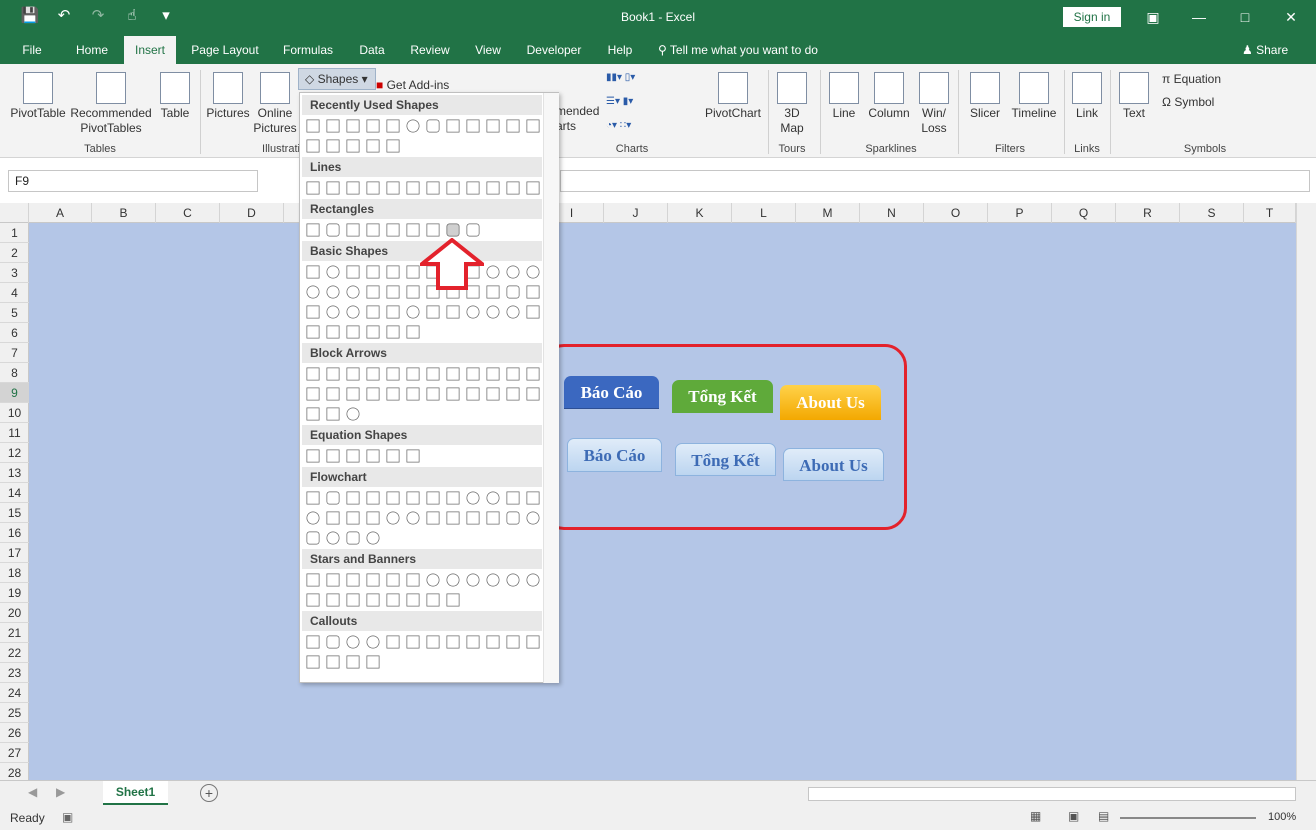 Image resolution: width=1316 pixels, height=830 pixels. Describe the element at coordinates (14, 693) in the screenshot. I see `row-header: 24` at that location.